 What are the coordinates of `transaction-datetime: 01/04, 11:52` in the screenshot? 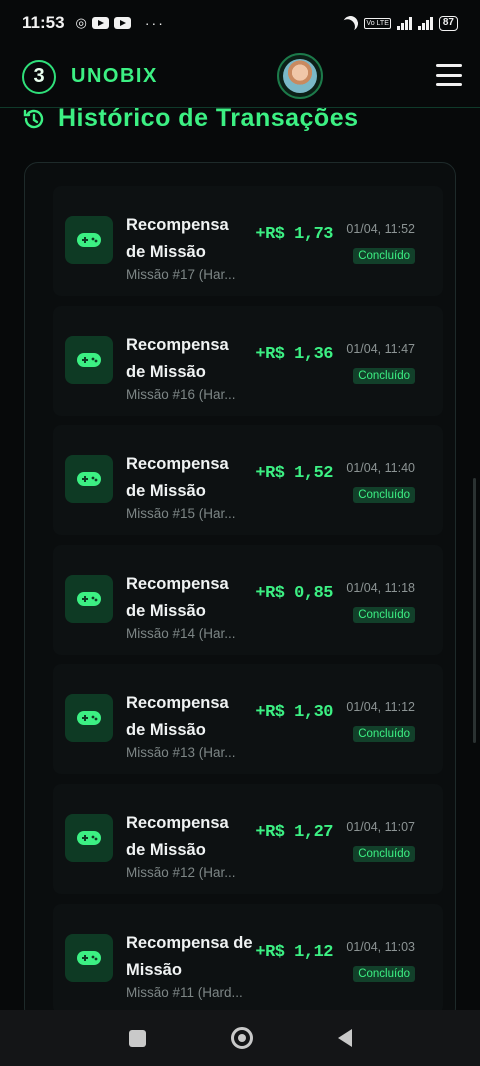 It's located at (380, 229).